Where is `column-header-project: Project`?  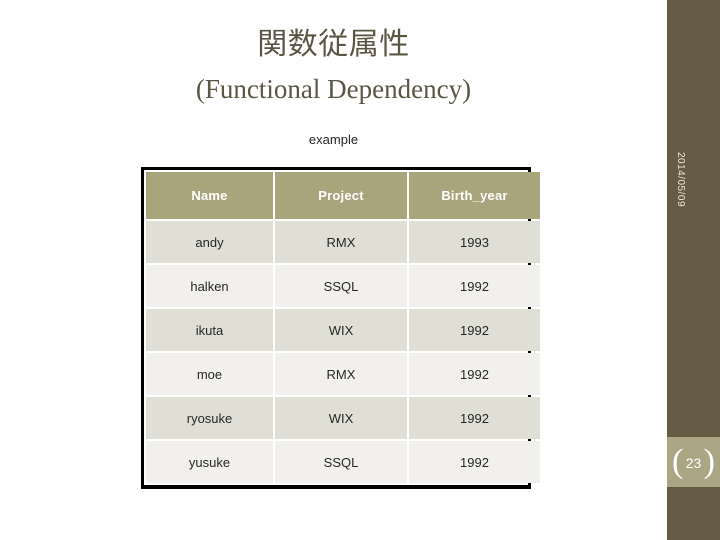
column-header-project: Project is located at coordinates (341, 195).